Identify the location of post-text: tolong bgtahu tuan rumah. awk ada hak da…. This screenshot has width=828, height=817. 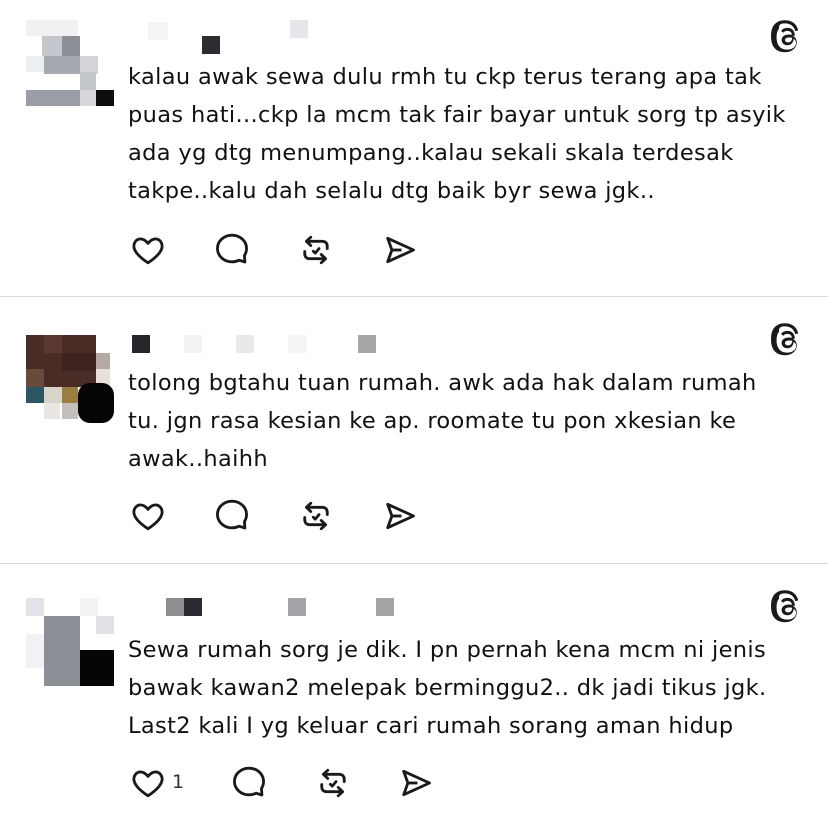
(442, 421).